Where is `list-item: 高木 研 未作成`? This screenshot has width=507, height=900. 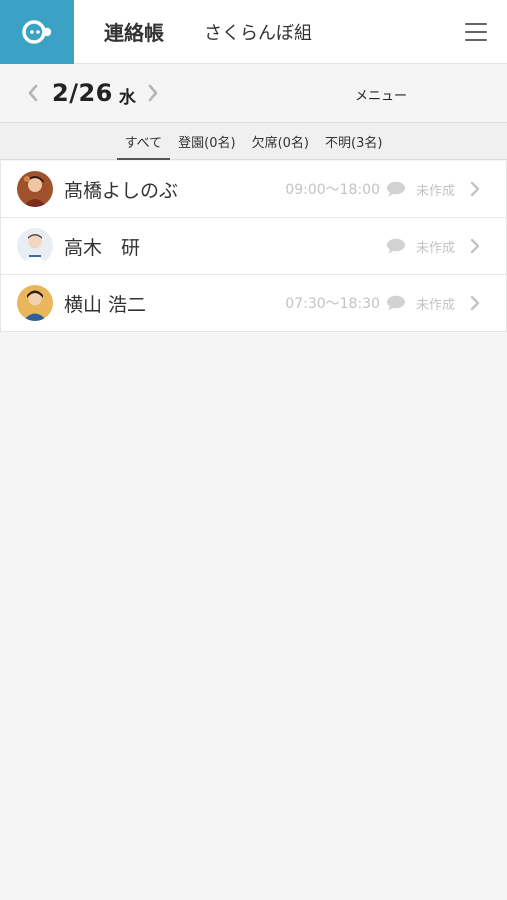
list-item: 高木 研 未作成 is located at coordinates (253, 246).